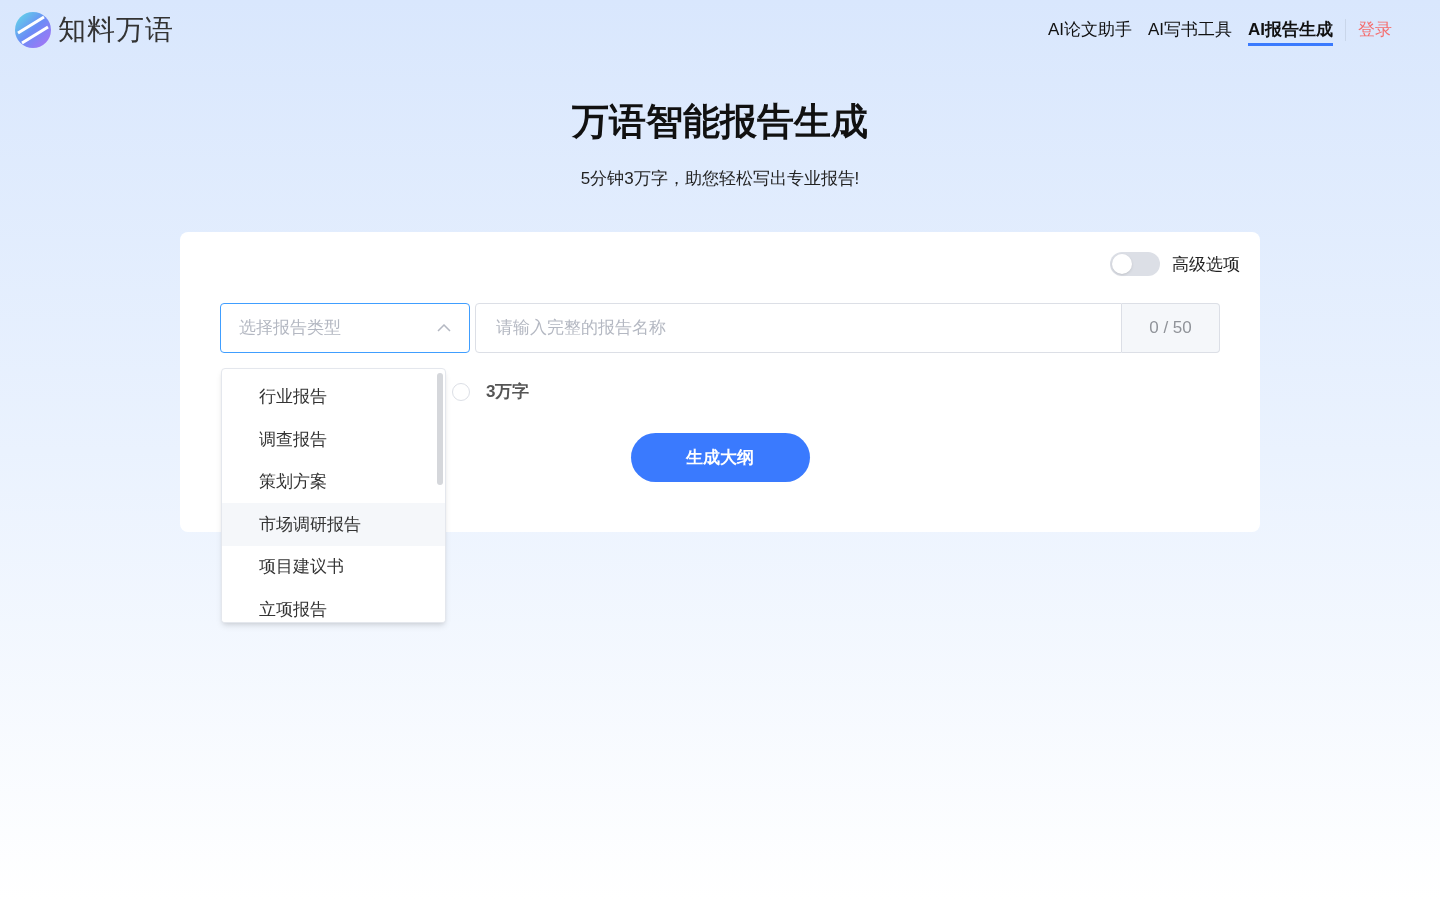 This screenshot has height=900, width=1440. What do you see at coordinates (1089, 30) in the screenshot?
I see `nav-link: AI论文助手` at bounding box center [1089, 30].